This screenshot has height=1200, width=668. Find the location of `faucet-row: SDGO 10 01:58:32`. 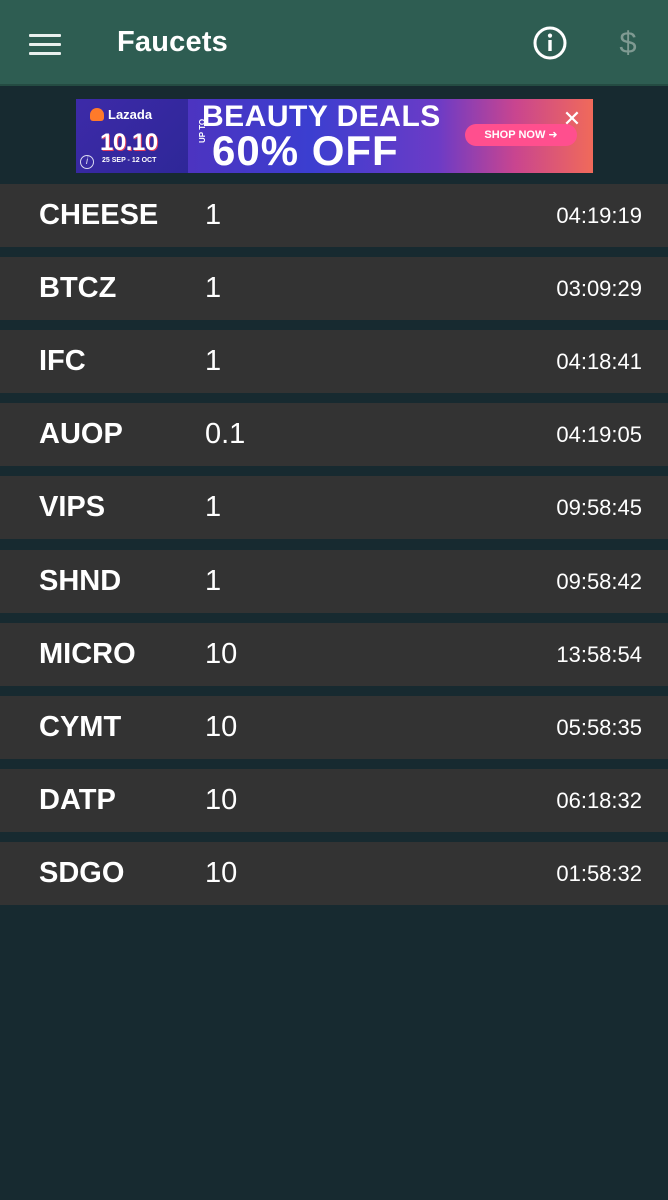

faucet-row: SDGO 10 01:58:32 is located at coordinates (334, 873).